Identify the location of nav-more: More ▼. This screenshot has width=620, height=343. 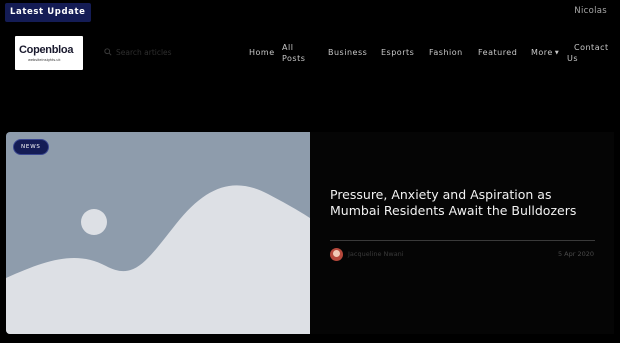
(545, 53).